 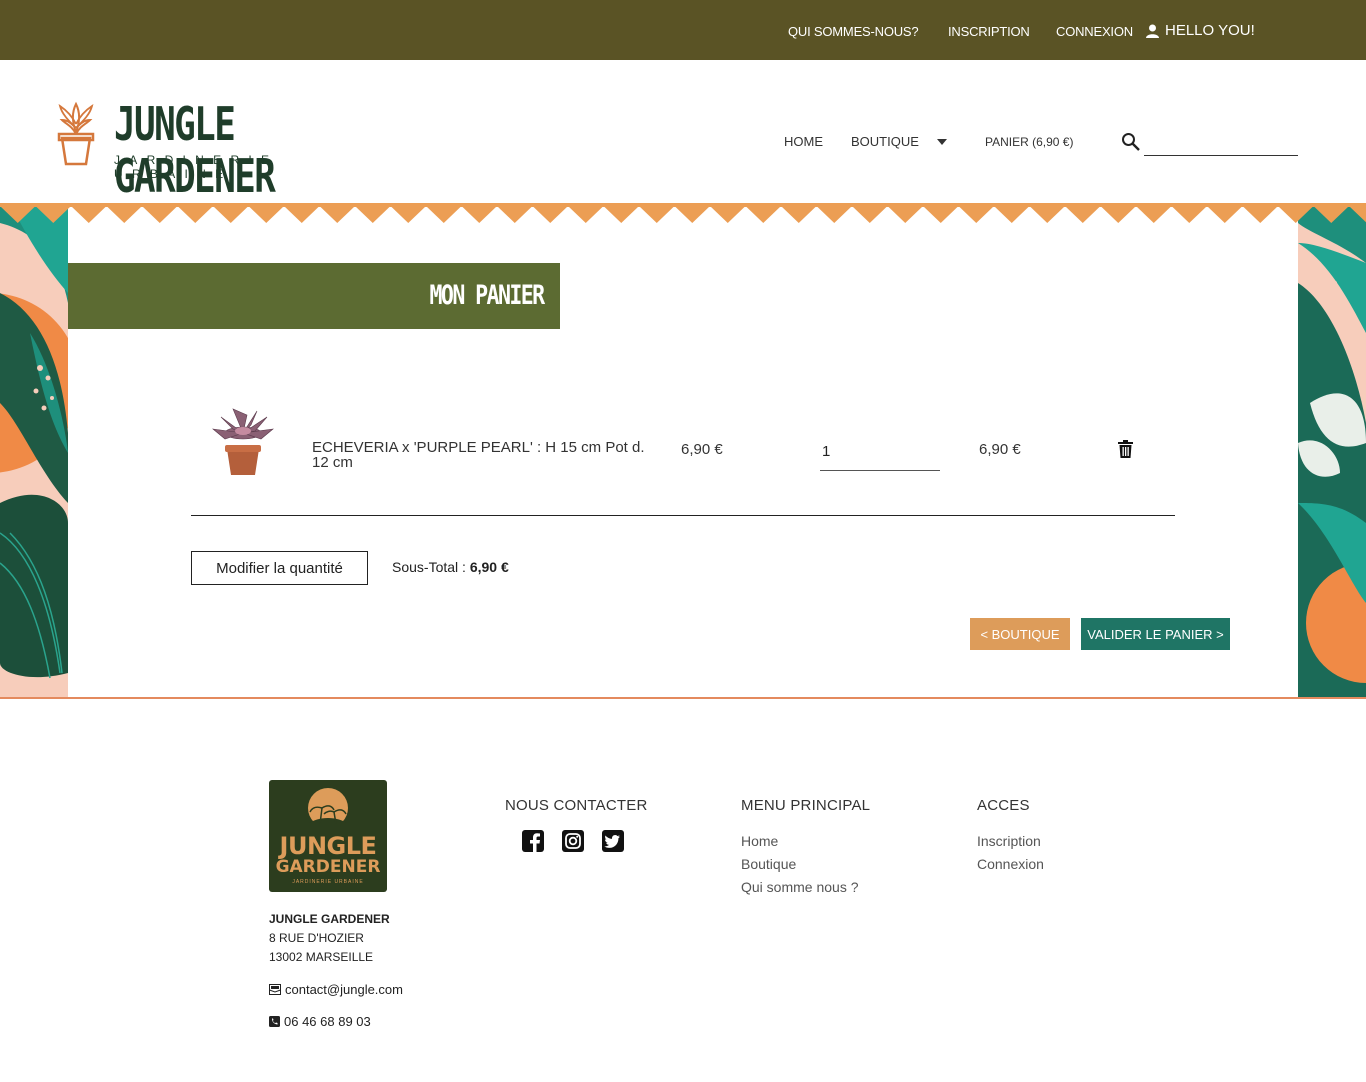 I want to click on subtotal: Sous-Total : 6,90 €, so click(x=450, y=567).